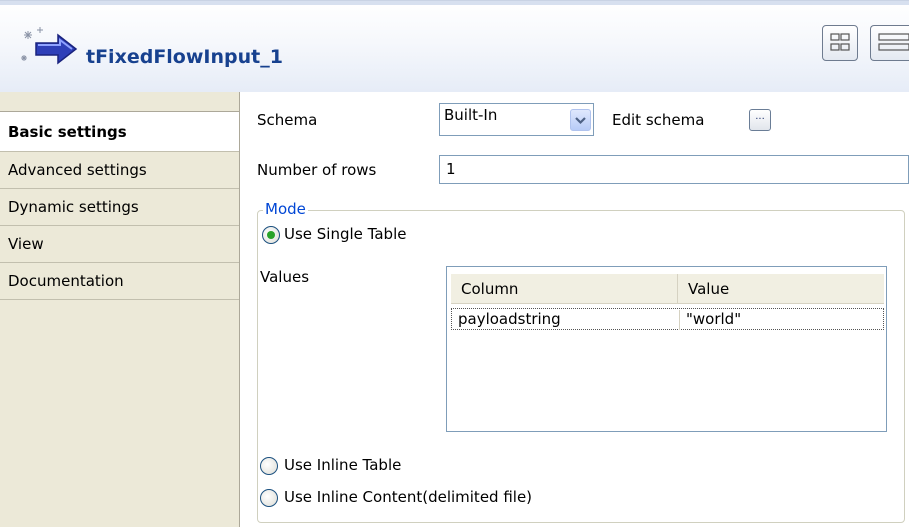 The height and width of the screenshot is (527, 909). I want to click on tab-basic-settings: Basic settings, so click(119, 132).